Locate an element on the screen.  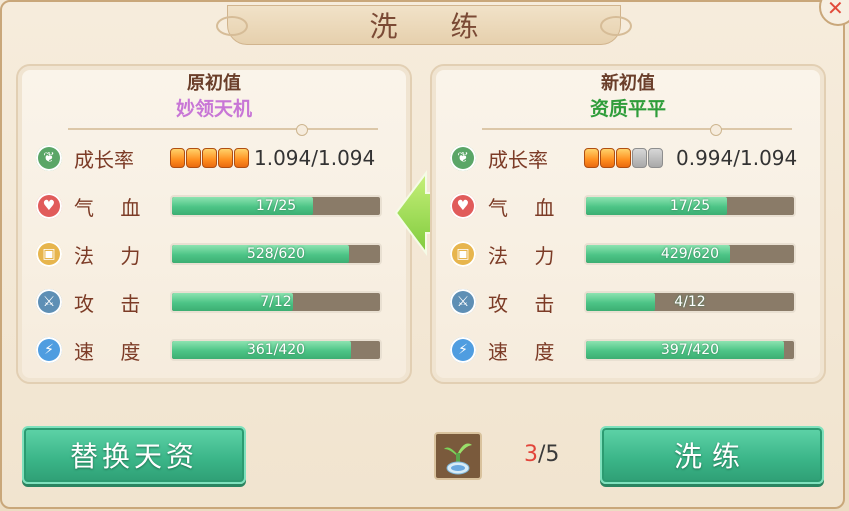
stat-bar: 7/12 is located at coordinates (276, 302).